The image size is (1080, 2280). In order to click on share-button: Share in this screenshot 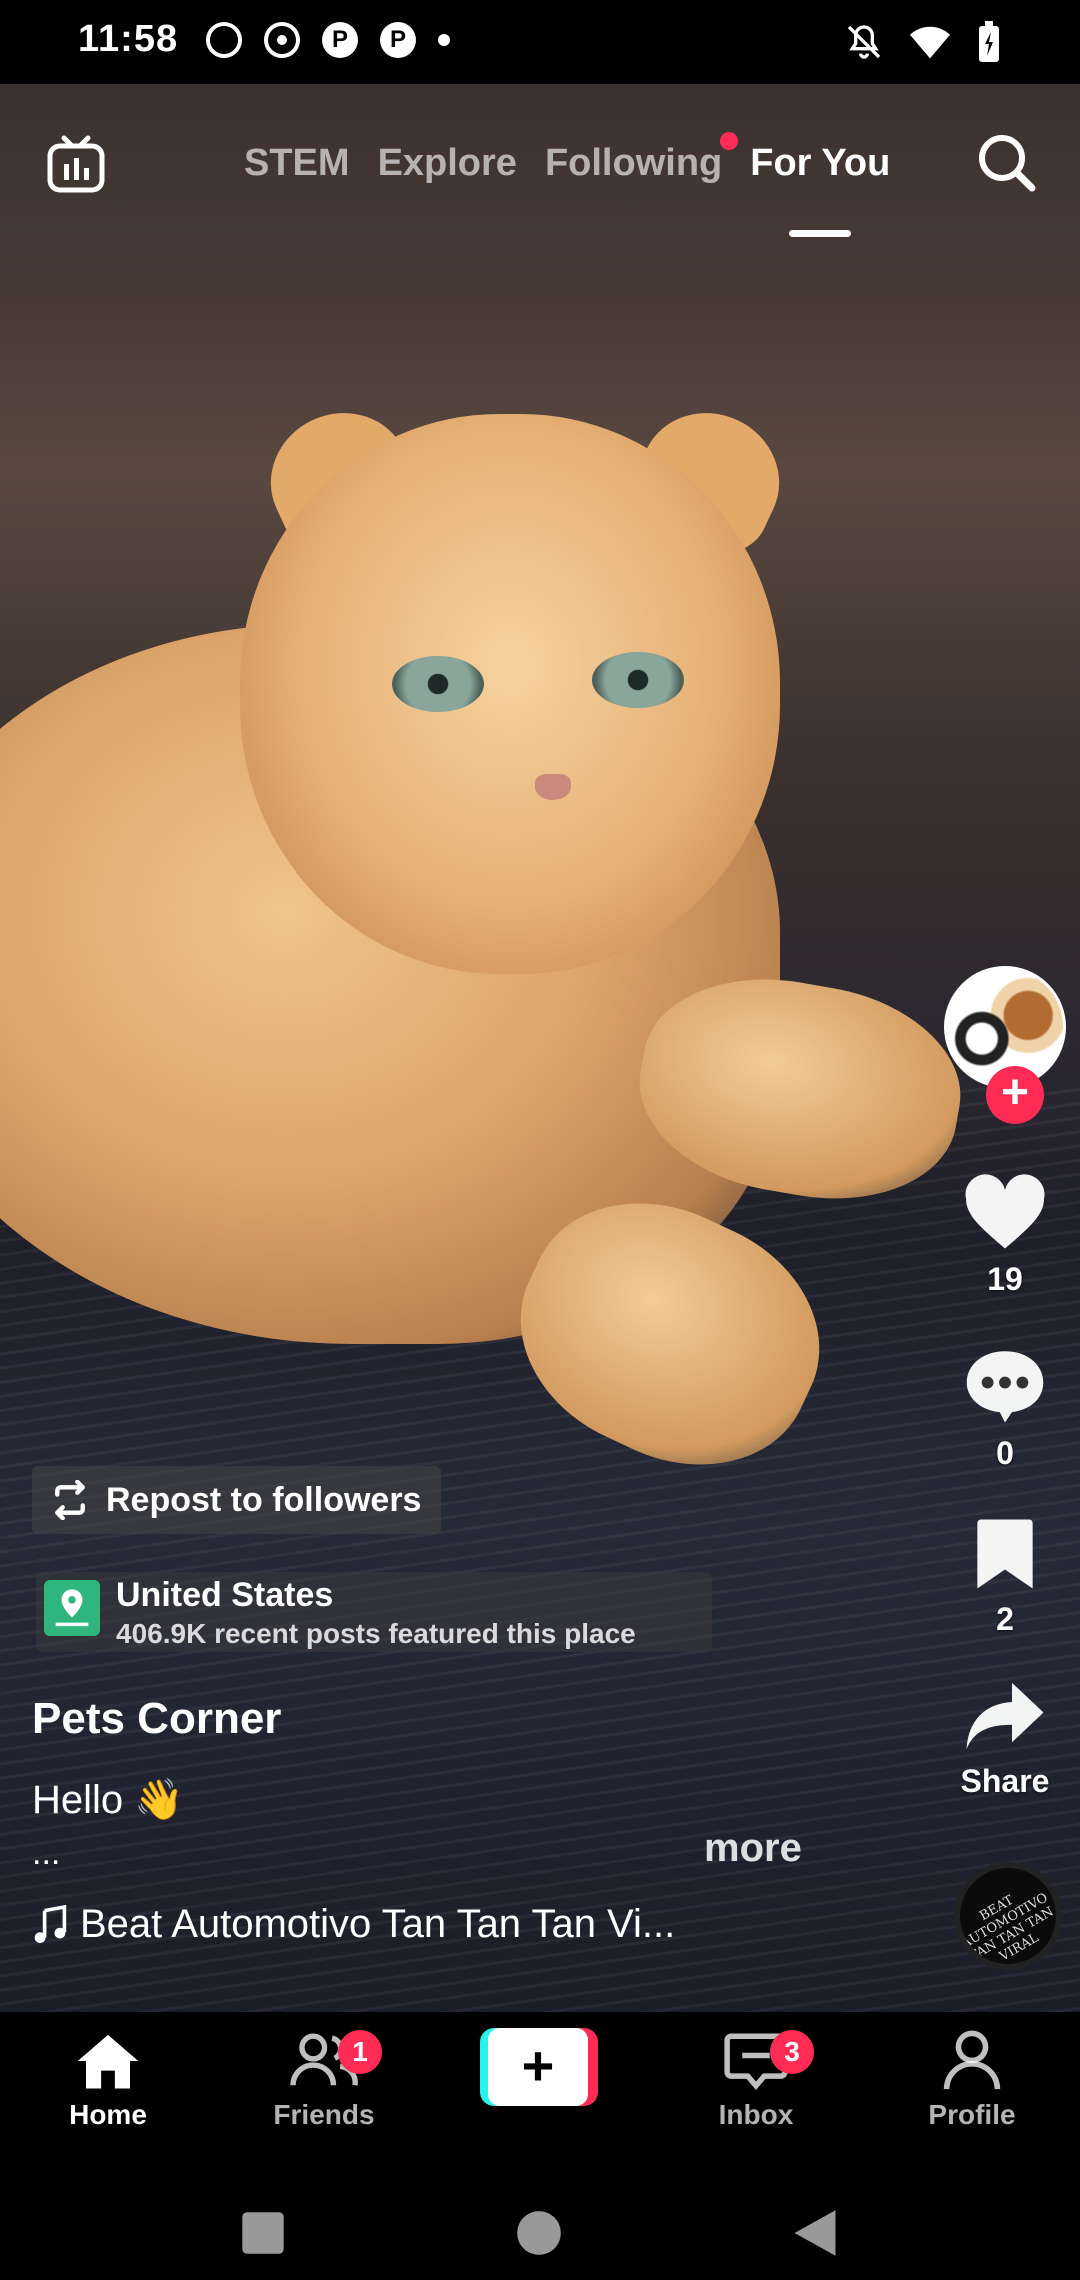, I will do `click(1005, 1739)`.